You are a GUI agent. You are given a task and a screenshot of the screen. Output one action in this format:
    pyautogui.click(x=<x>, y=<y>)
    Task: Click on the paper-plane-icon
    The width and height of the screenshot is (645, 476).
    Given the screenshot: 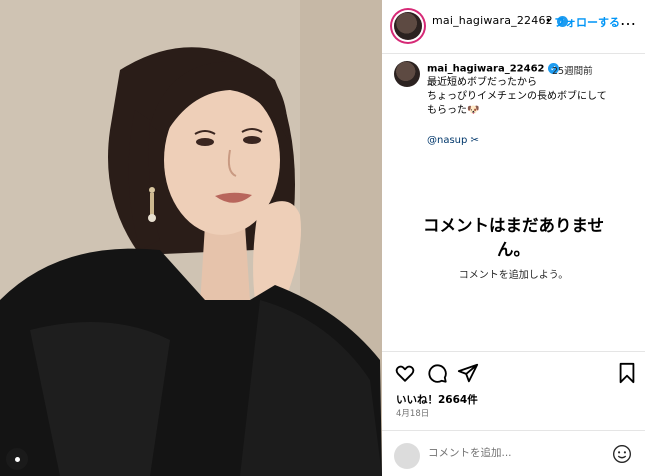 What is the action you would take?
    pyautogui.click(x=468, y=373)
    